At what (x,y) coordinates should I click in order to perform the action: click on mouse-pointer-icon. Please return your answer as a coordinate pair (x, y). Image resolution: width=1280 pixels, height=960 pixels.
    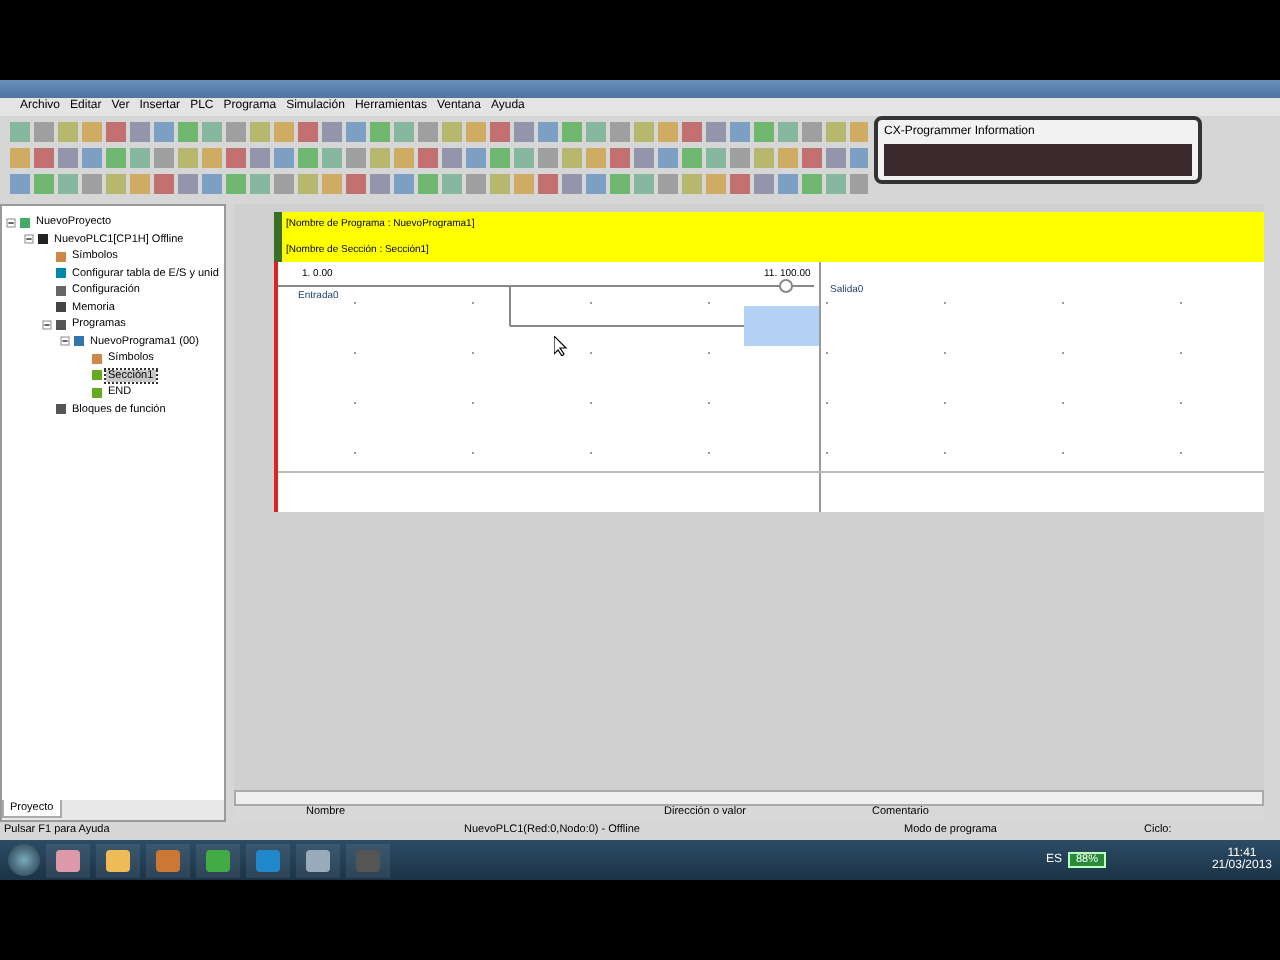
    Looking at the image, I should click on (561, 346).